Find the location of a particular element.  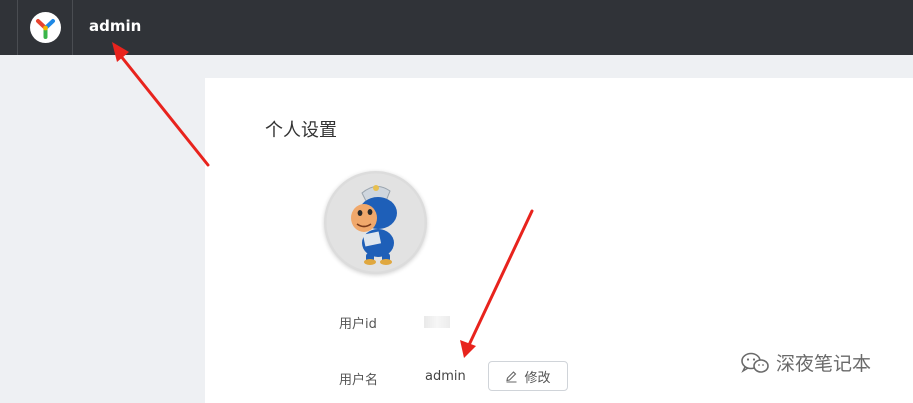

watermark-text: 深夜笔记本 is located at coordinates (824, 364).